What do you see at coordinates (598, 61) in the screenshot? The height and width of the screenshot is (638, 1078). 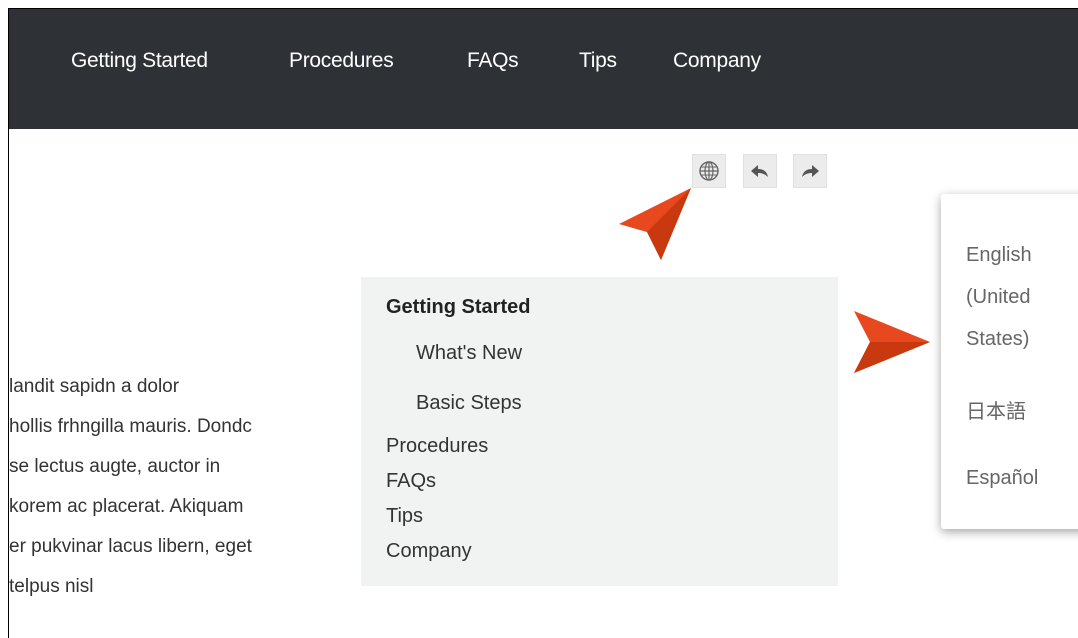 I see `nav-item-tips: Tips` at bounding box center [598, 61].